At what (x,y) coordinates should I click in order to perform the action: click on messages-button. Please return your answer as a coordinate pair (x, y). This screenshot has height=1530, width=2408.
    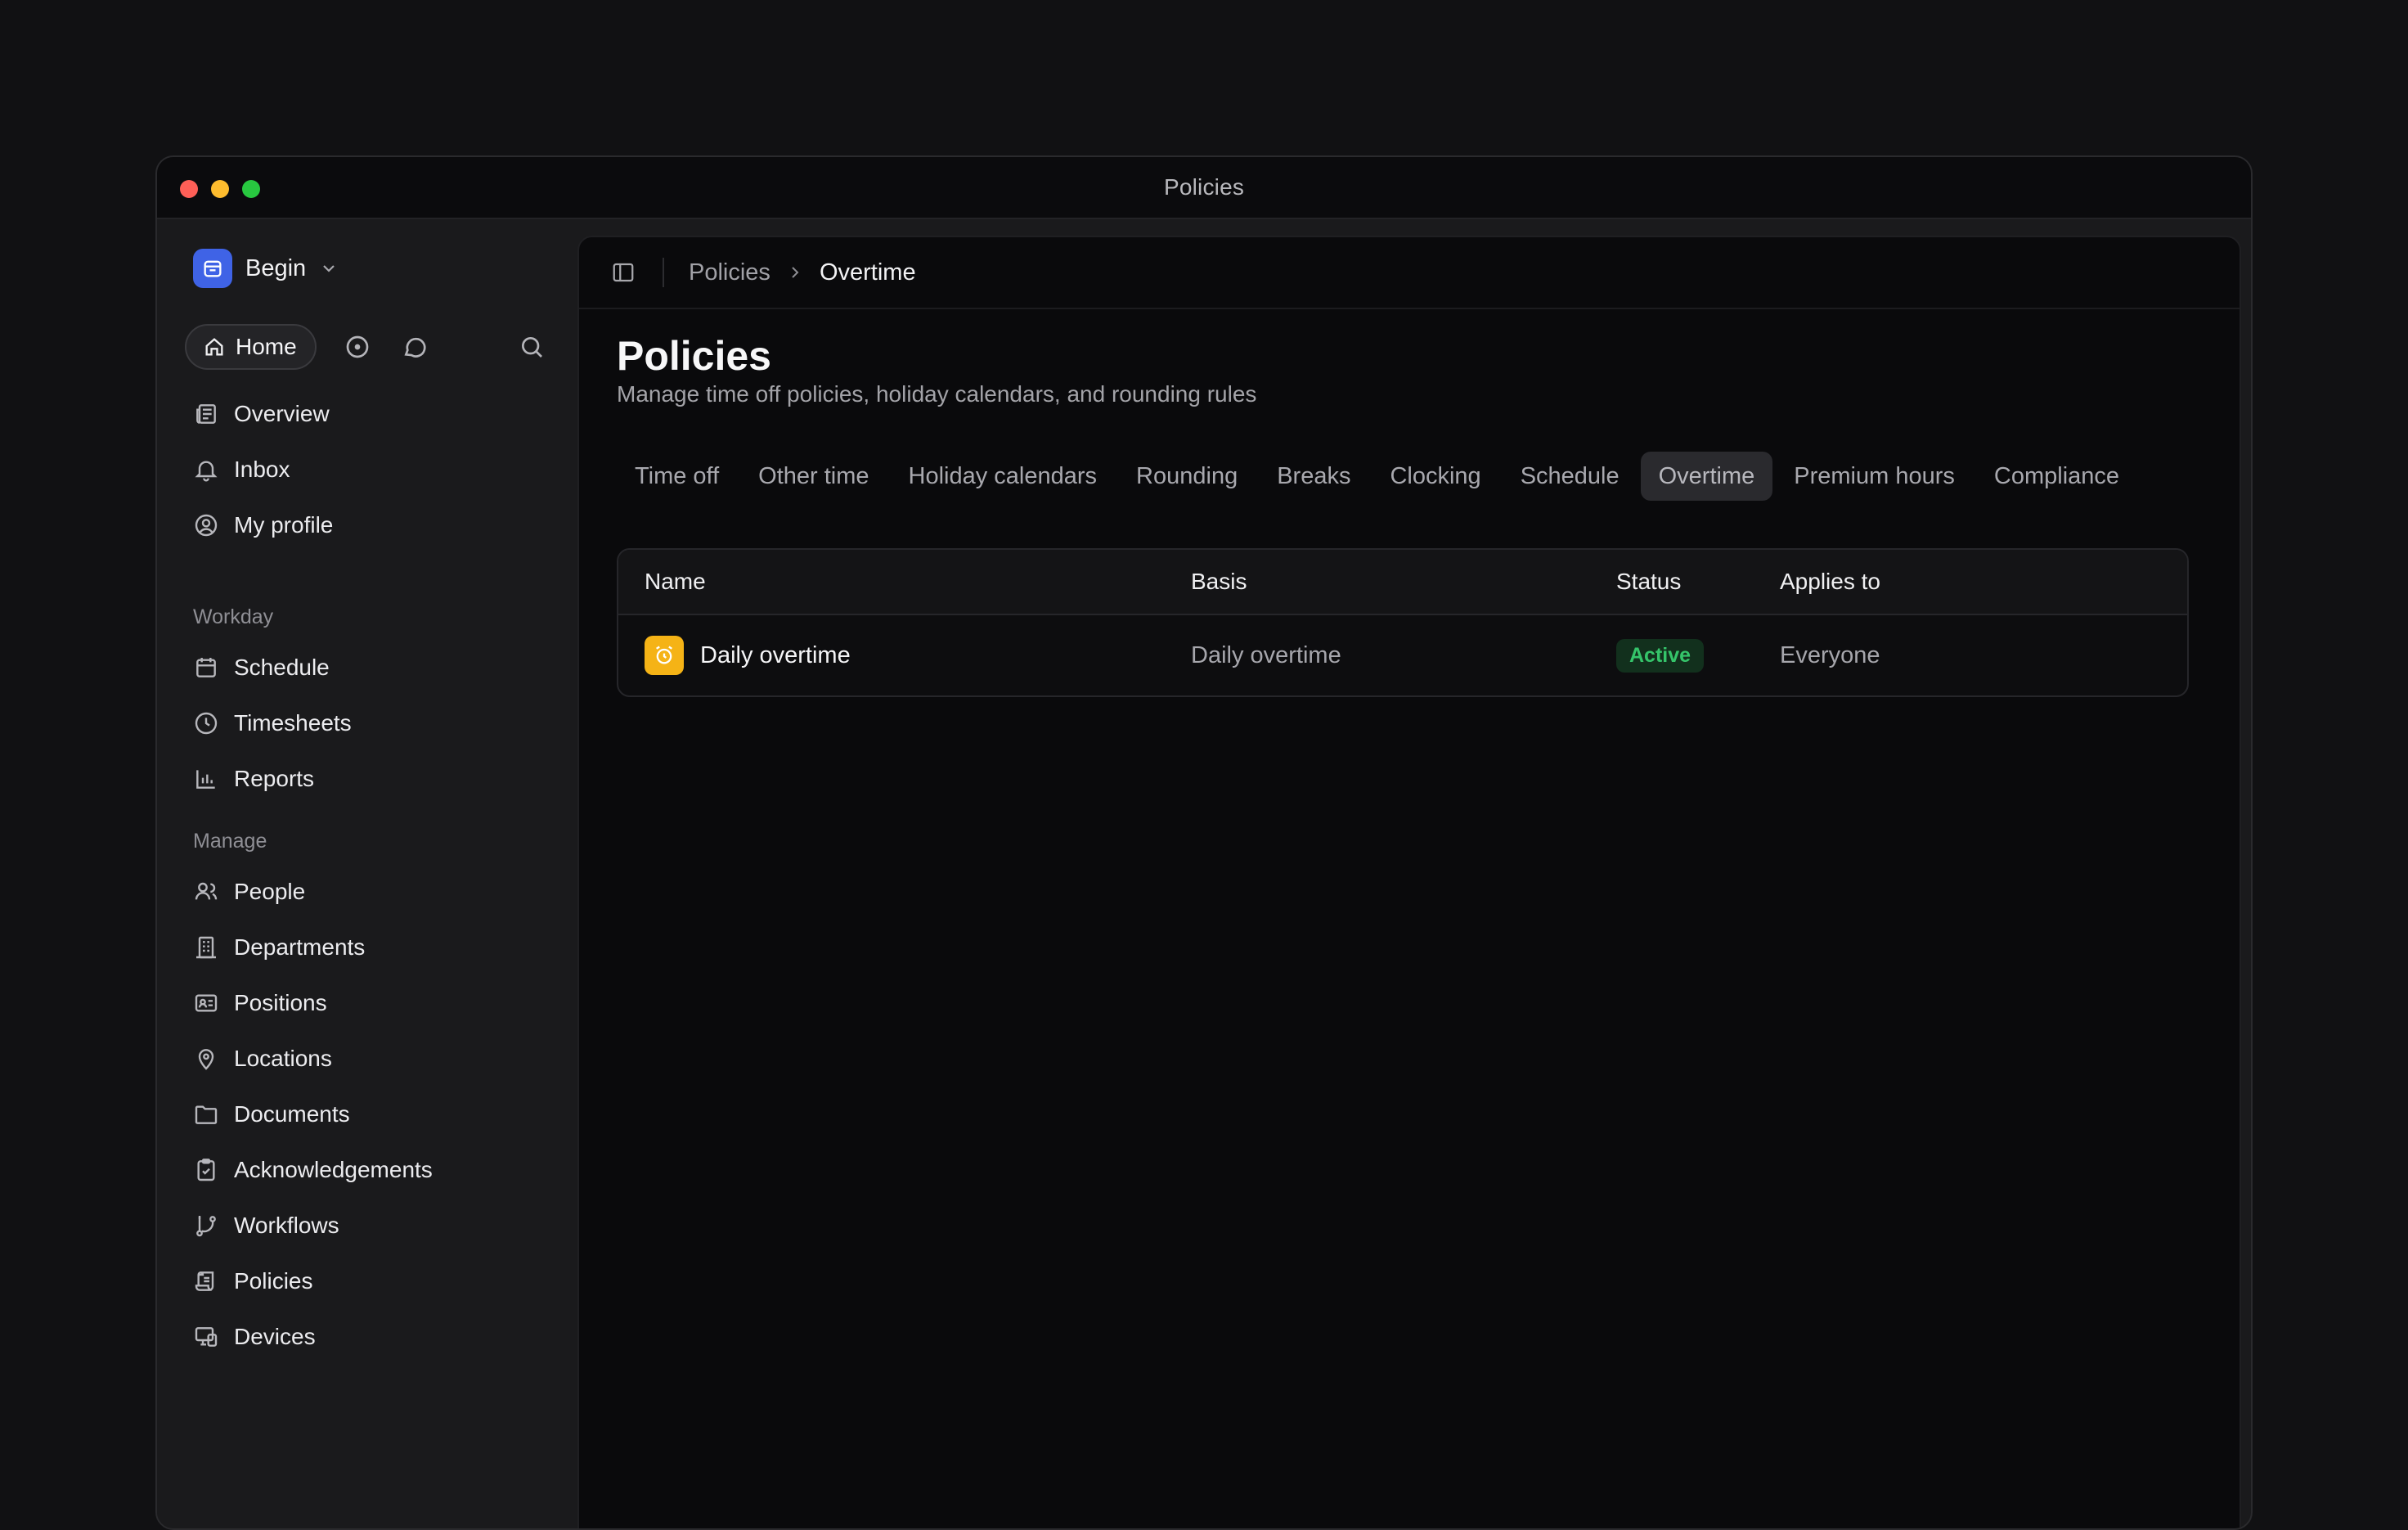
    Looking at the image, I should click on (414, 347).